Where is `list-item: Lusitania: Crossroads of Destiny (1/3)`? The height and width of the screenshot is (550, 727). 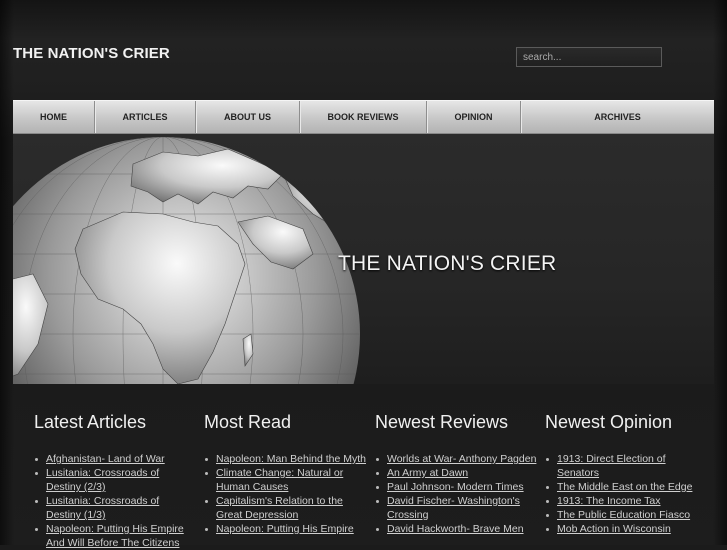
list-item: Lusitania: Crossroads of Destiny (1/3) is located at coordinates (115, 508).